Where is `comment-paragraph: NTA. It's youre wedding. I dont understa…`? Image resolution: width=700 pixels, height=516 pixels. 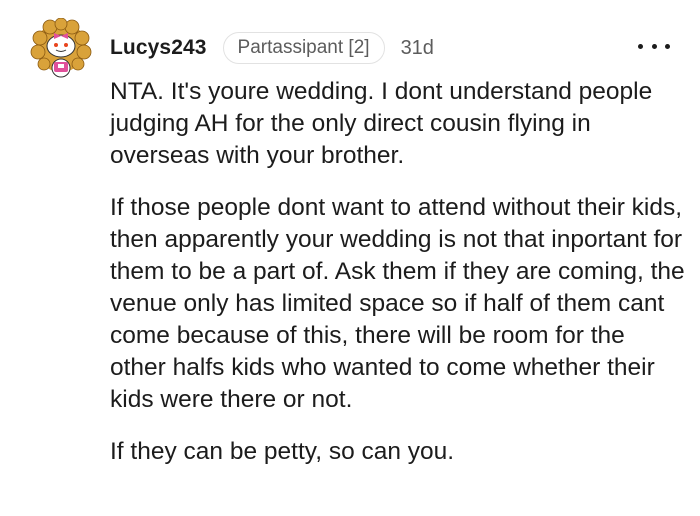 comment-paragraph: NTA. It's youre wedding. I dont understa… is located at coordinates (381, 123).